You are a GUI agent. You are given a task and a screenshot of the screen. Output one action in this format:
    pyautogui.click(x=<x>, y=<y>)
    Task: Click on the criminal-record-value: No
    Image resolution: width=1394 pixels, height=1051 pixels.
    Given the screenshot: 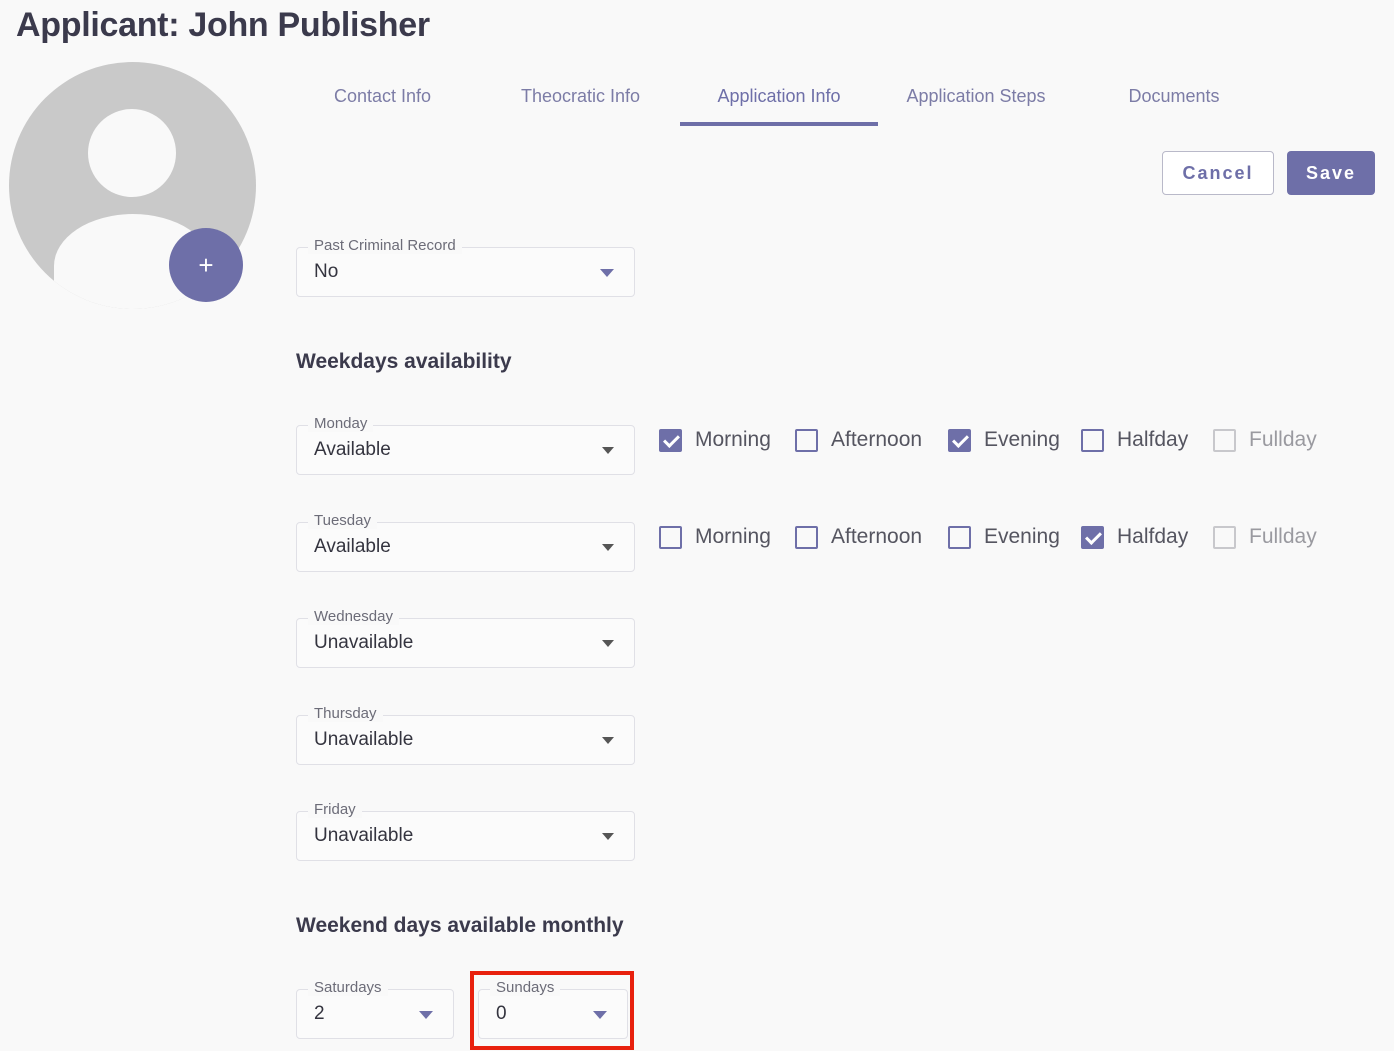 What is the action you would take?
    pyautogui.click(x=326, y=271)
    